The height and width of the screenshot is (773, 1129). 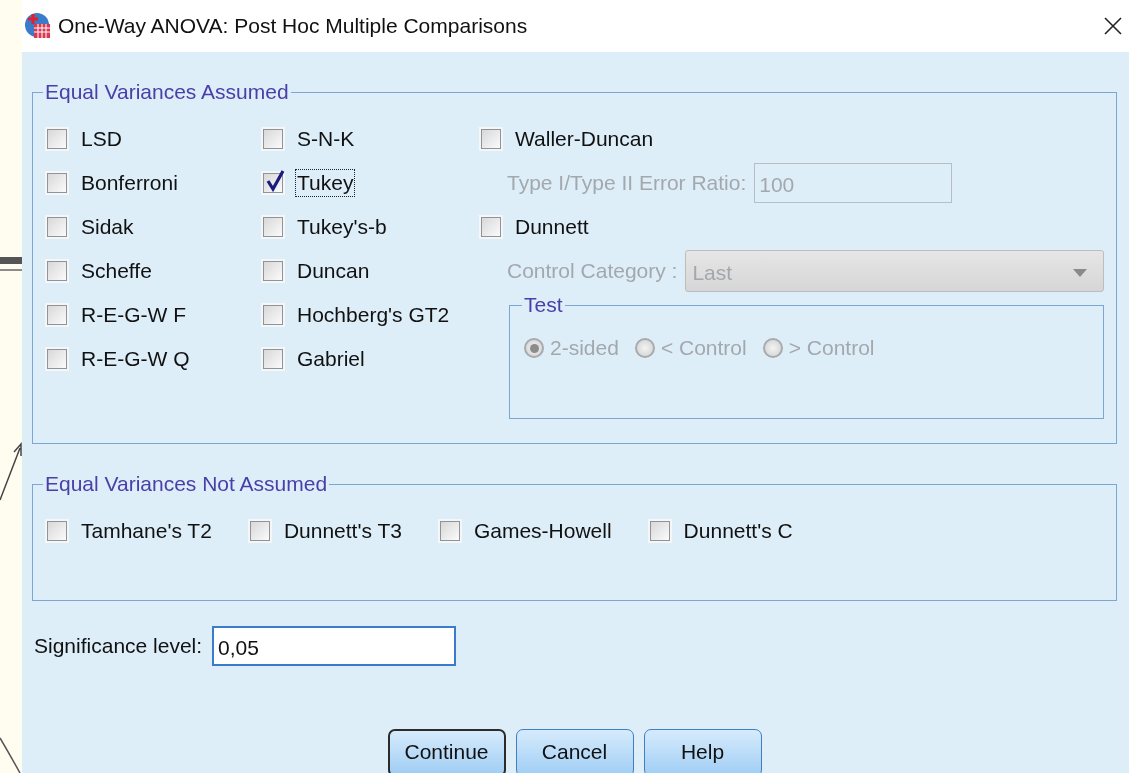 I want to click on checkbox-label: R-E-G-W F, so click(x=133, y=315).